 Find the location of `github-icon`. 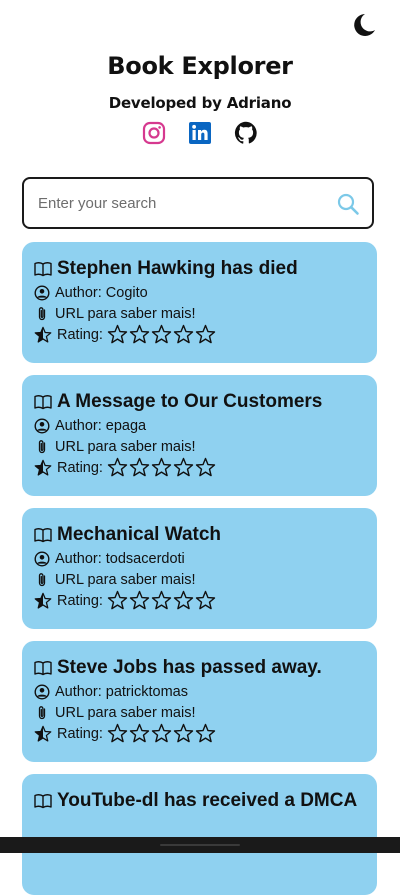

github-icon is located at coordinates (245, 132).